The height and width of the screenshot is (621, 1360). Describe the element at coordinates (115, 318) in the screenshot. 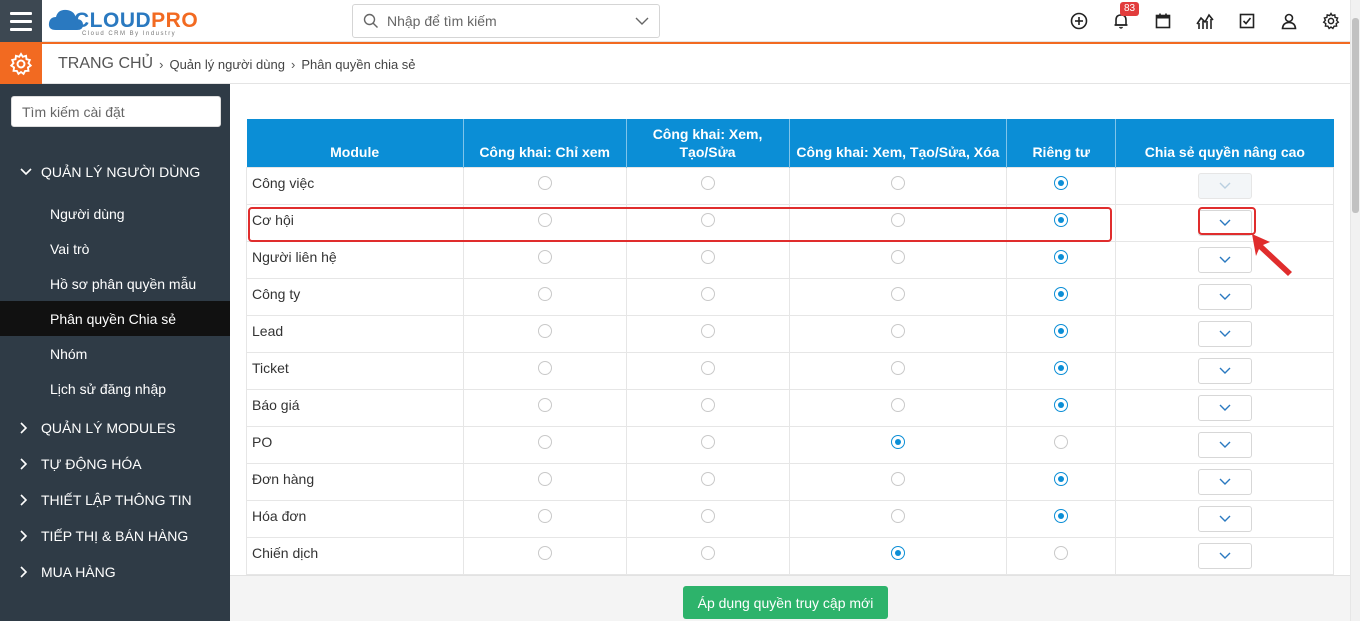

I see `sidebar-item-sharing-access: Phân quyền Chia sẻ` at that location.